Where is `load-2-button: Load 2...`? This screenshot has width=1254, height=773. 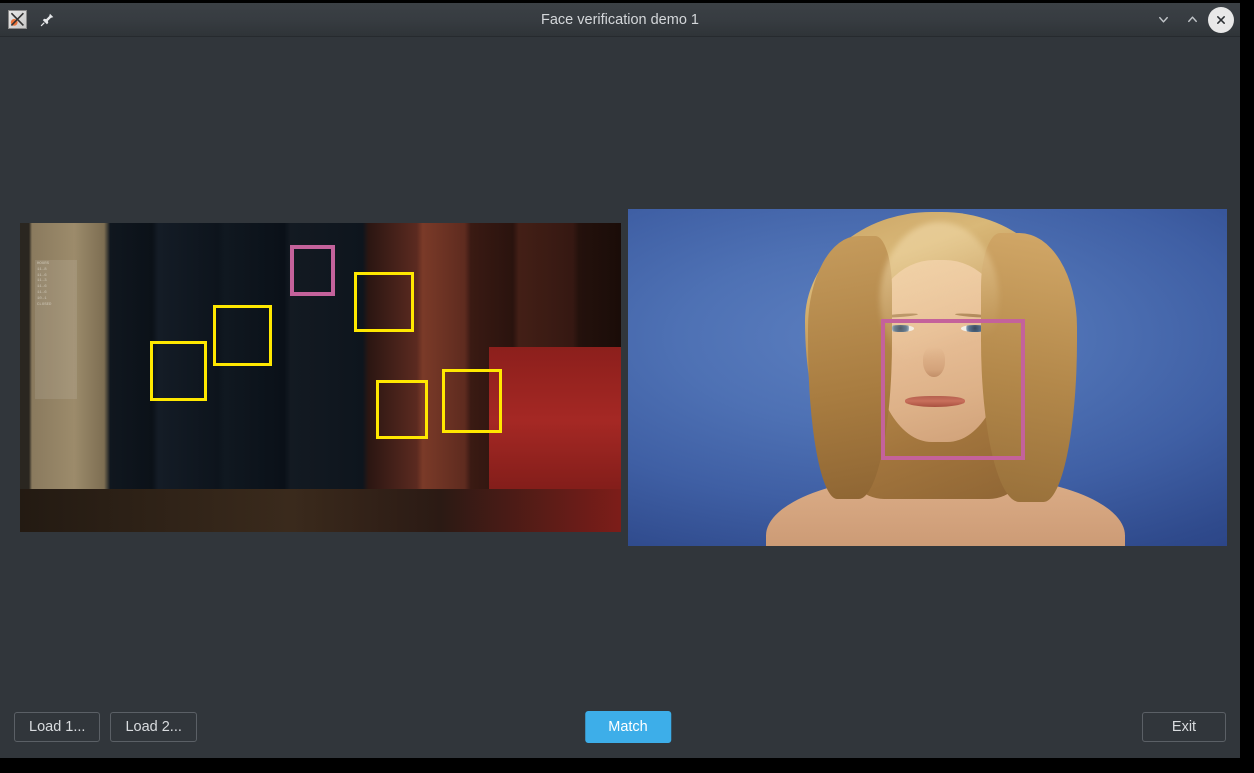 load-2-button: Load 2... is located at coordinates (153, 727).